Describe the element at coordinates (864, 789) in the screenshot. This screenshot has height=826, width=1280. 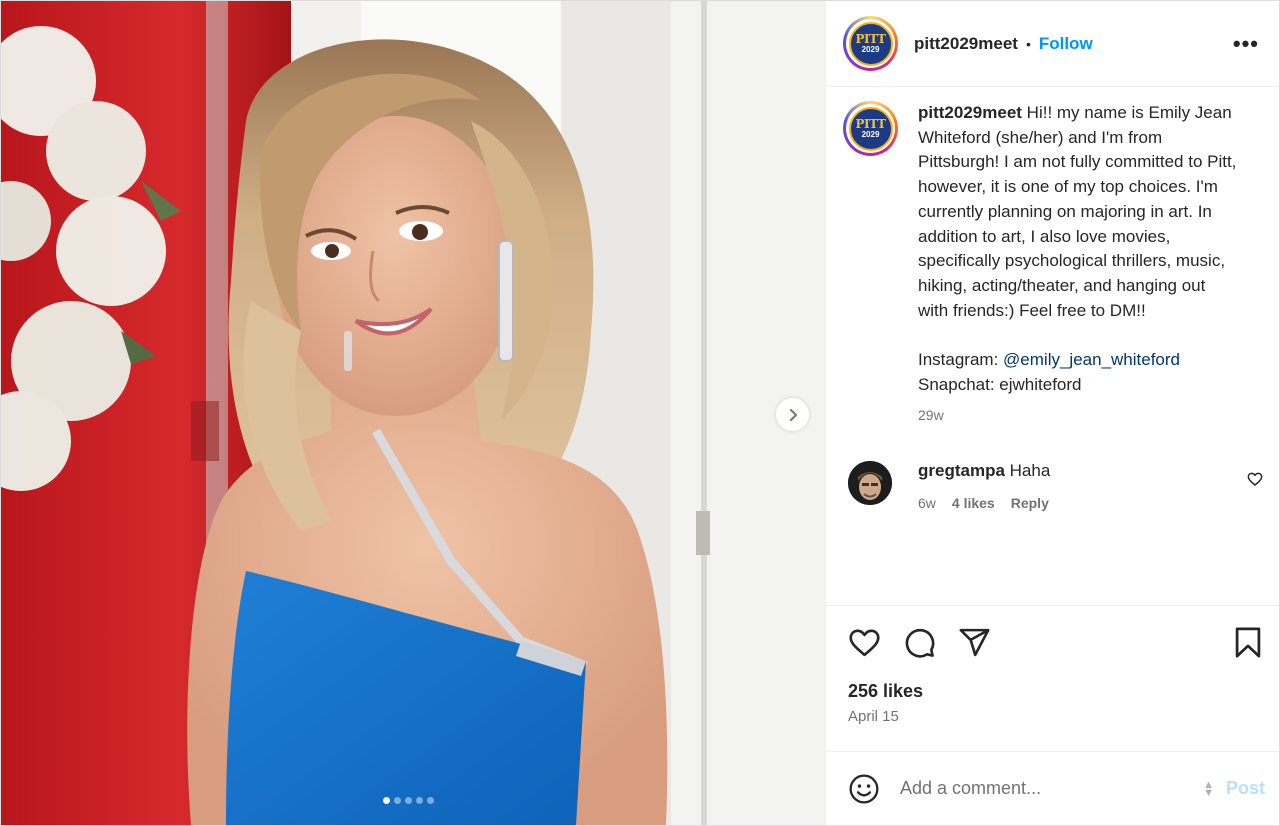
I see `emoji-smiley-icon` at that location.